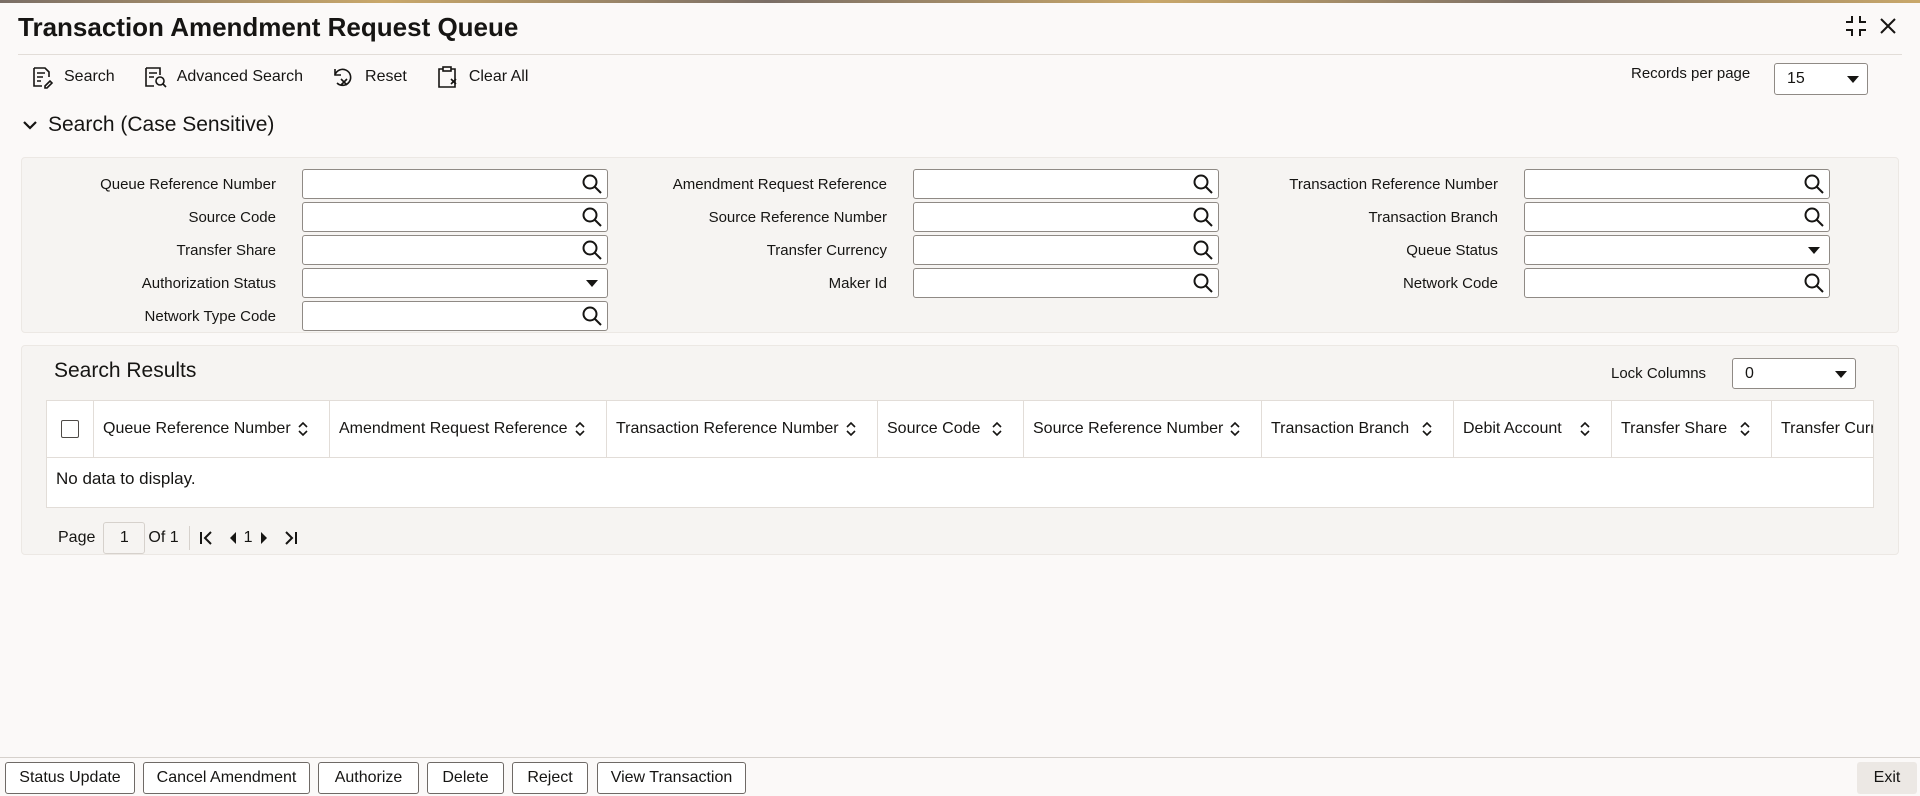  What do you see at coordinates (468, 429) in the screenshot?
I see `column-header: Amendment Request Reference` at bounding box center [468, 429].